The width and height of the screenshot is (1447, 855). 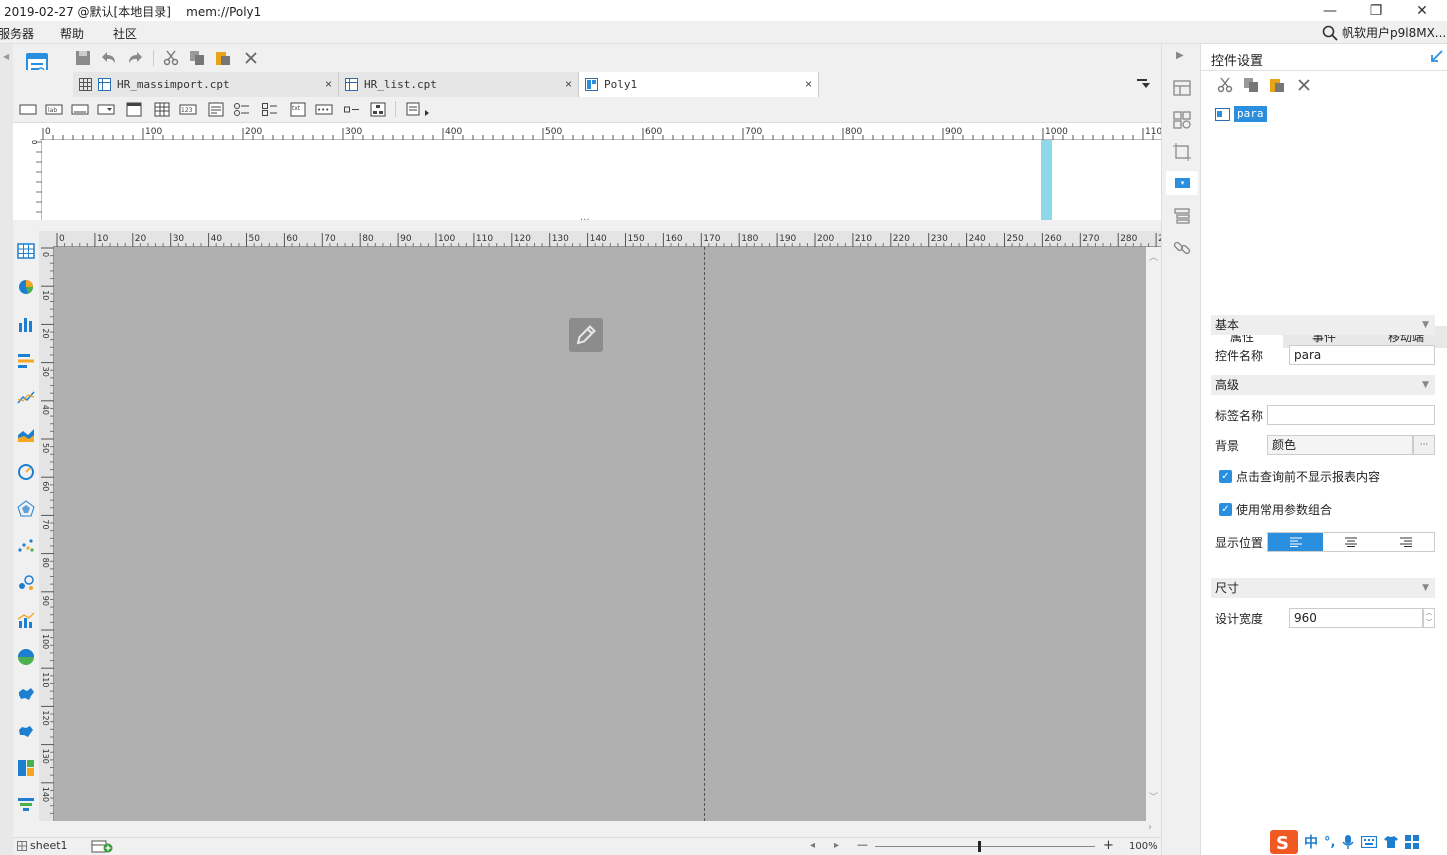 What do you see at coordinates (72, 33) in the screenshot?
I see `menu-help: 帮助` at bounding box center [72, 33].